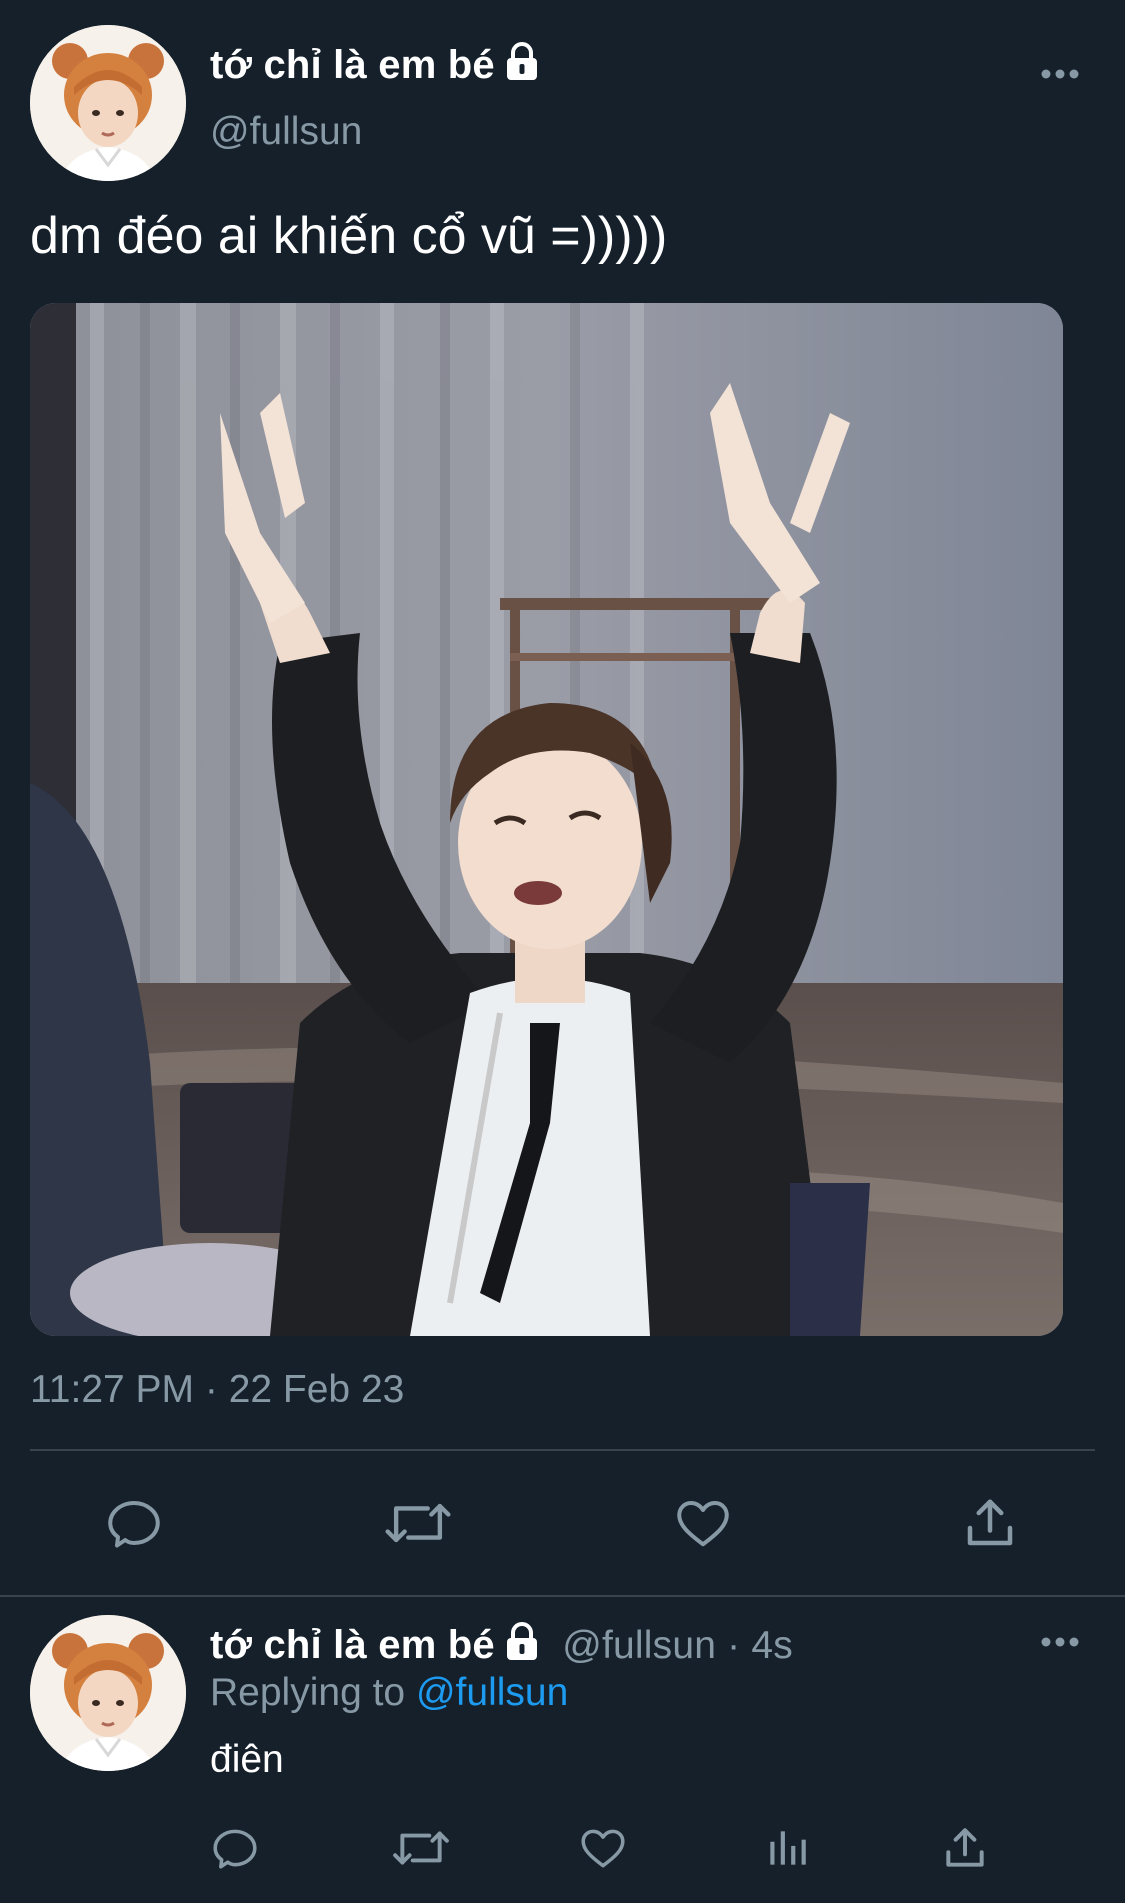  Describe the element at coordinates (787, 1848) in the screenshot. I see `analytics-icon` at that location.